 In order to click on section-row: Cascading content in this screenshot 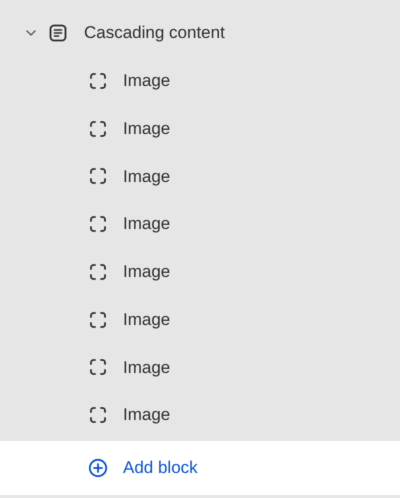, I will do `click(200, 33)`.